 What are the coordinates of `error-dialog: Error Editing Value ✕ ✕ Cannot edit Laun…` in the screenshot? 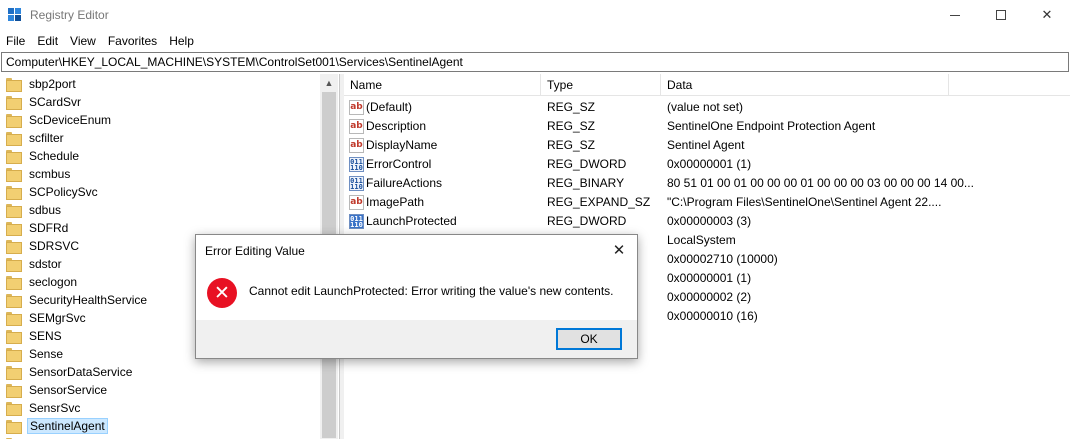 It's located at (416, 296).